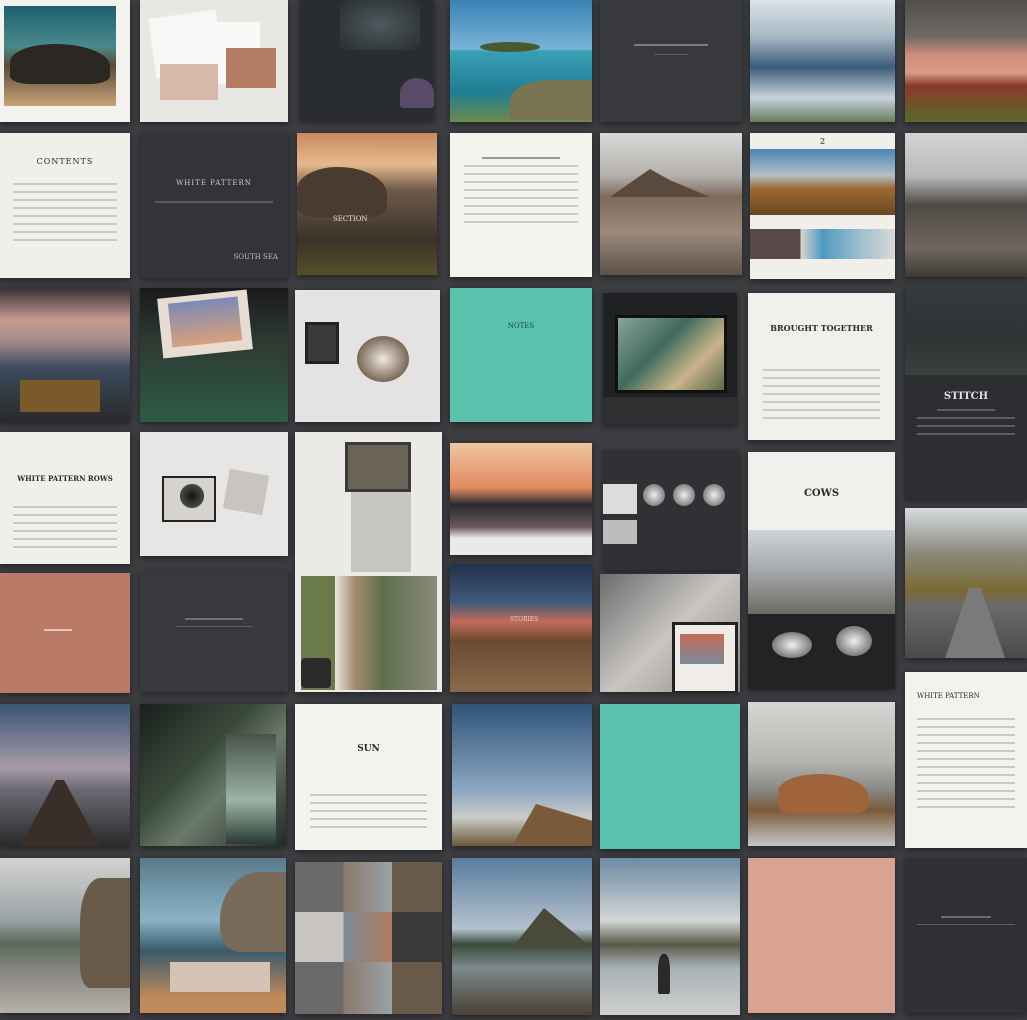  Describe the element at coordinates (670, 776) in the screenshot. I see `tile-teal-plain` at that location.